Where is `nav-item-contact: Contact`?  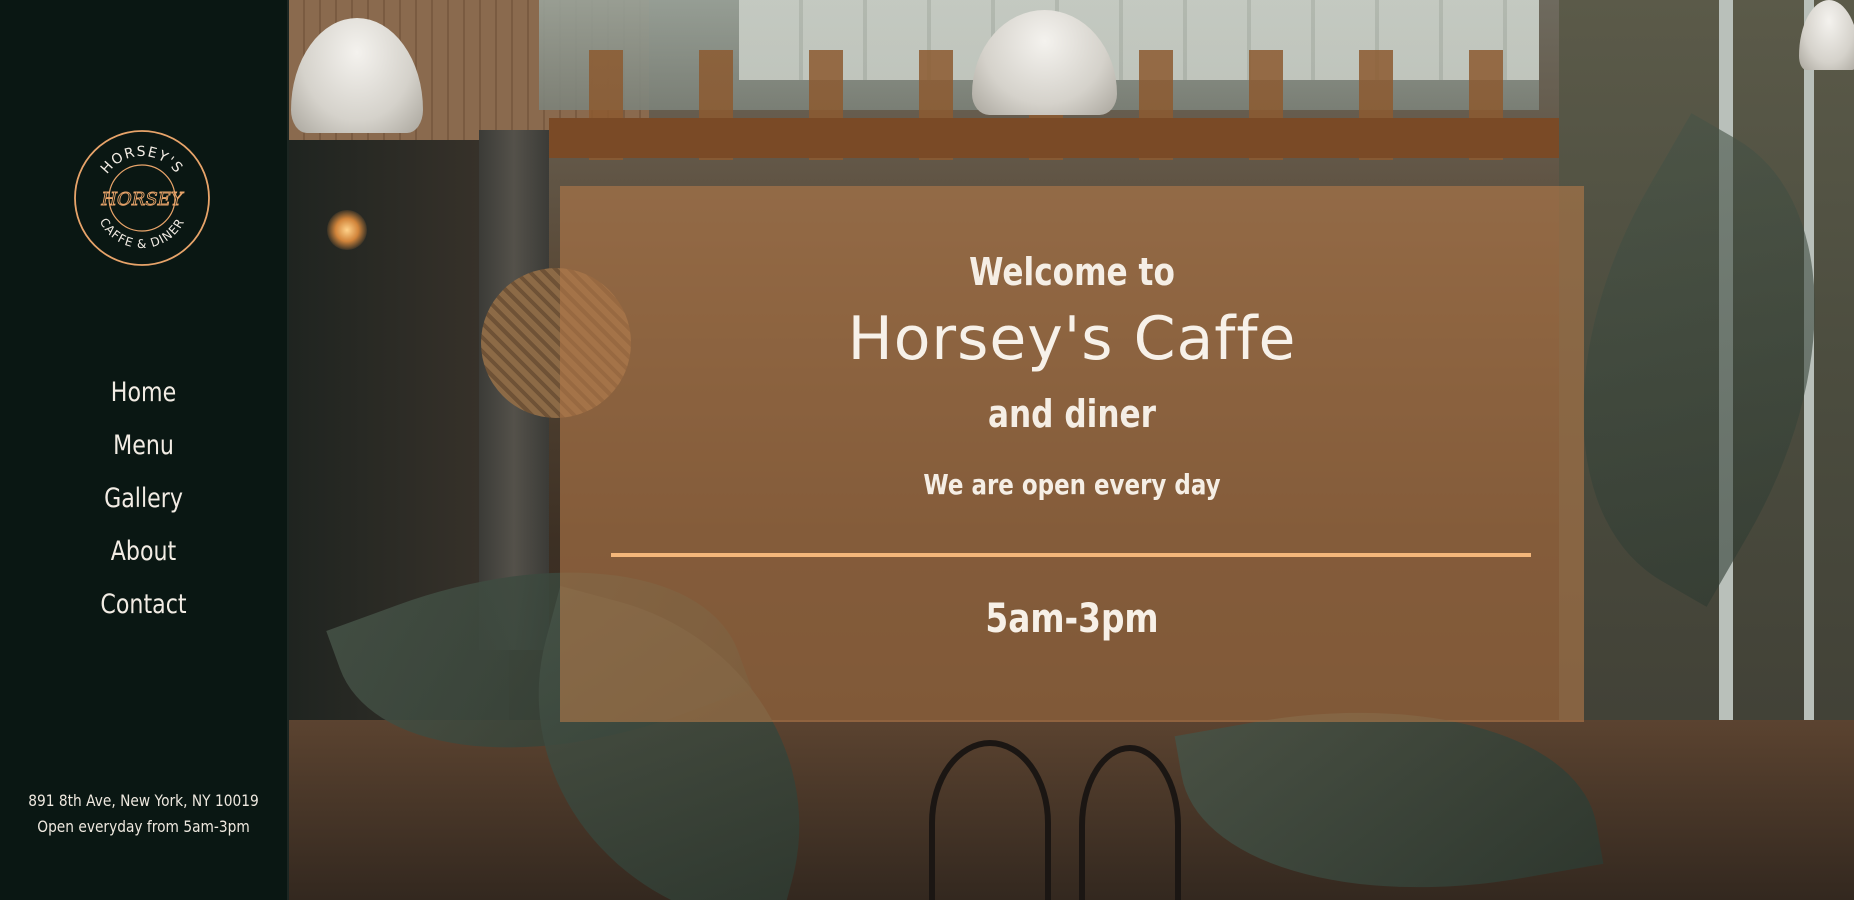 nav-item-contact: Contact is located at coordinates (143, 604).